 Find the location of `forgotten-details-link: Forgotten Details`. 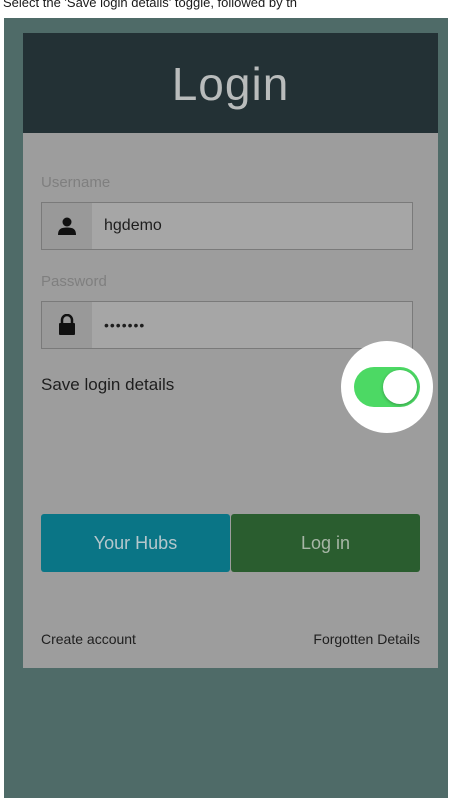

forgotten-details-link: Forgotten Details is located at coordinates (366, 639).